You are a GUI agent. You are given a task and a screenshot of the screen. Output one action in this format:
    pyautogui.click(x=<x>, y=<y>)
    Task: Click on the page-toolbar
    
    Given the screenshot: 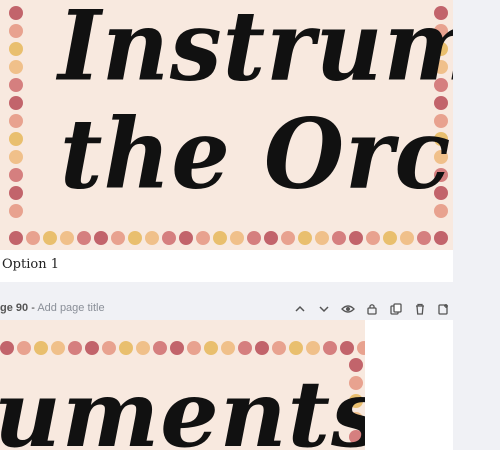 What is the action you would take?
    pyautogui.click(x=372, y=309)
    